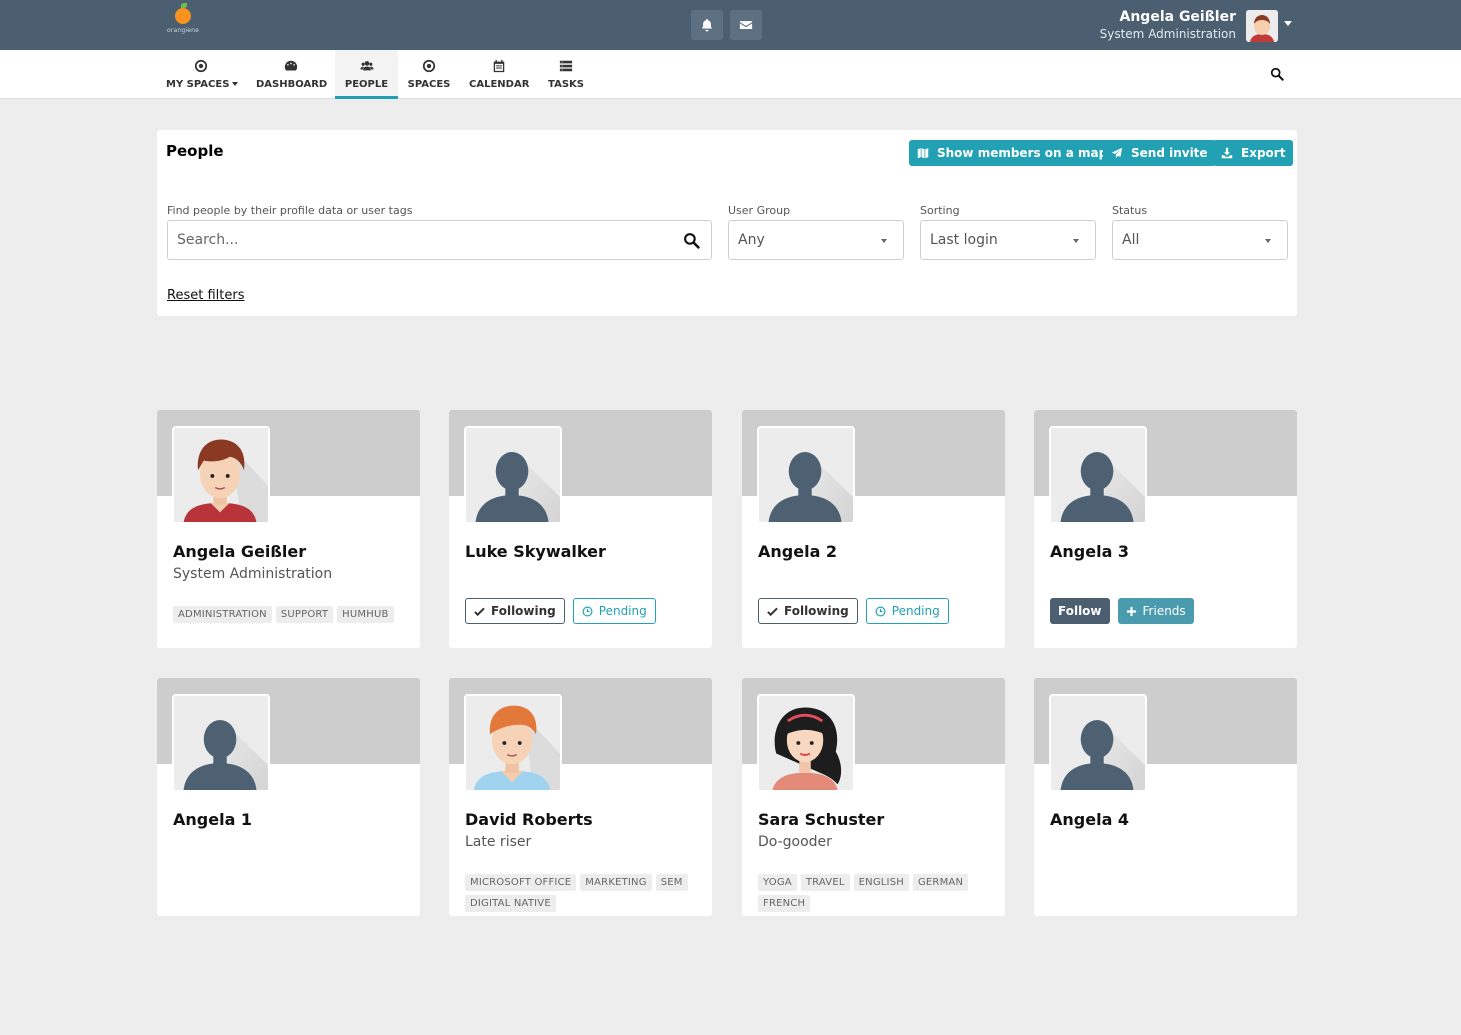 The height and width of the screenshot is (1035, 1461). Describe the element at coordinates (772, 611) in the screenshot. I see `check-icon` at that location.